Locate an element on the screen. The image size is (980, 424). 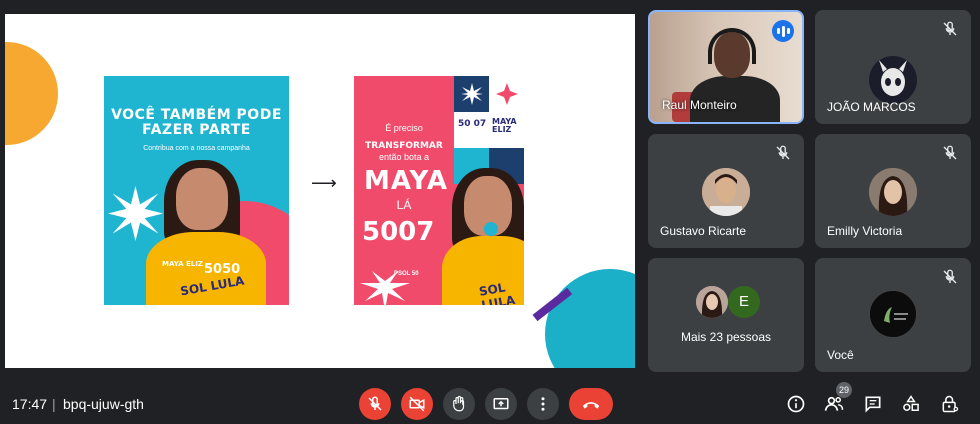
participant-tile-self: Você is located at coordinates (893, 315).